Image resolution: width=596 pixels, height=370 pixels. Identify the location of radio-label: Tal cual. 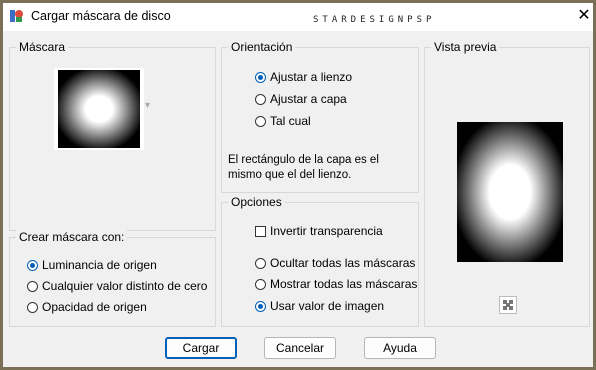
(290, 121).